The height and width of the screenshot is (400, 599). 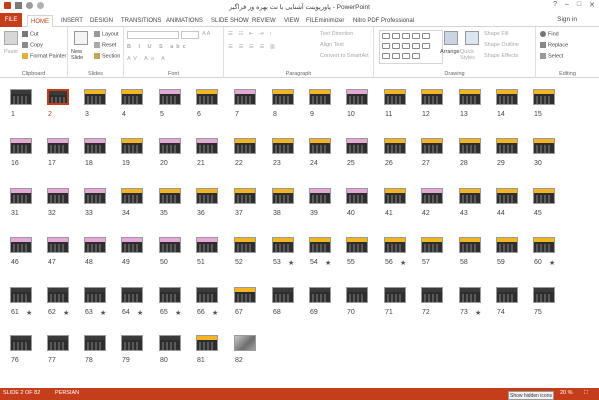 What do you see at coordinates (141, 21) in the screenshot?
I see `tab-transitions: TRANSITIONS` at bounding box center [141, 21].